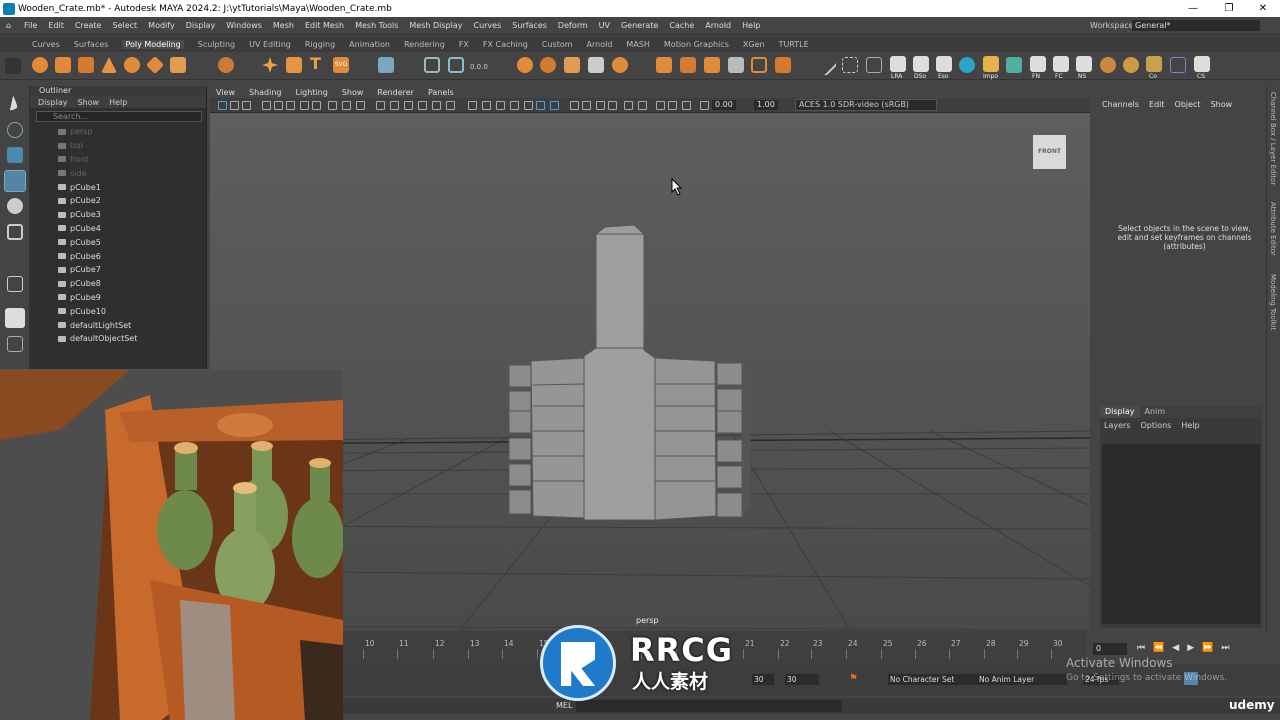 This screenshot has width=1280, height=720. I want to click on wood-icon, so click(1131, 65).